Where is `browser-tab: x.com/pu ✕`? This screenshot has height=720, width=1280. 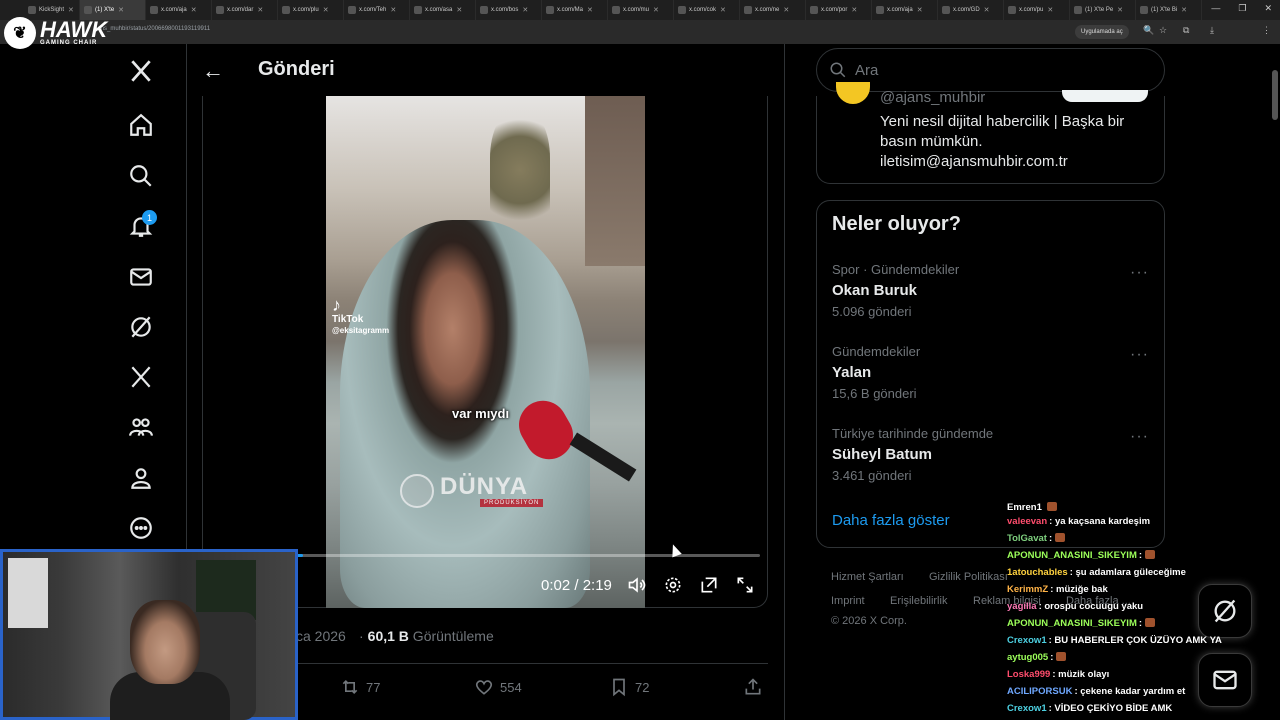 browser-tab: x.com/pu ✕ is located at coordinates (1037, 10).